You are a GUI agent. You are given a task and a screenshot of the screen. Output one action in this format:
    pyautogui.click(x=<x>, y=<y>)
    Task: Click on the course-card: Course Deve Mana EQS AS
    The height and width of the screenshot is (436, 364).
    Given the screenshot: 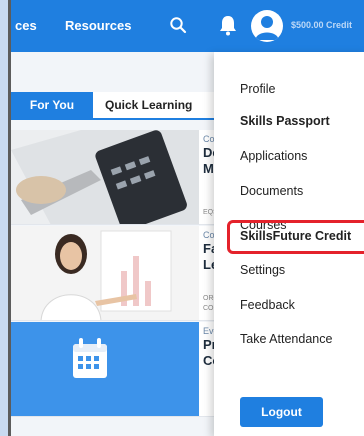 What is the action you would take?
    pyautogui.click(x=116, y=177)
    